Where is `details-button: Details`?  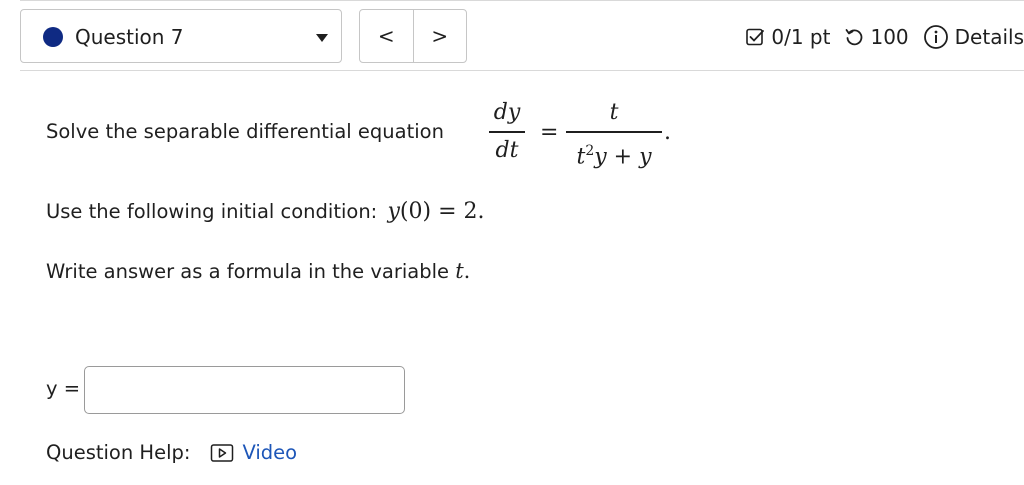
details-button: Details is located at coordinates (973, 37).